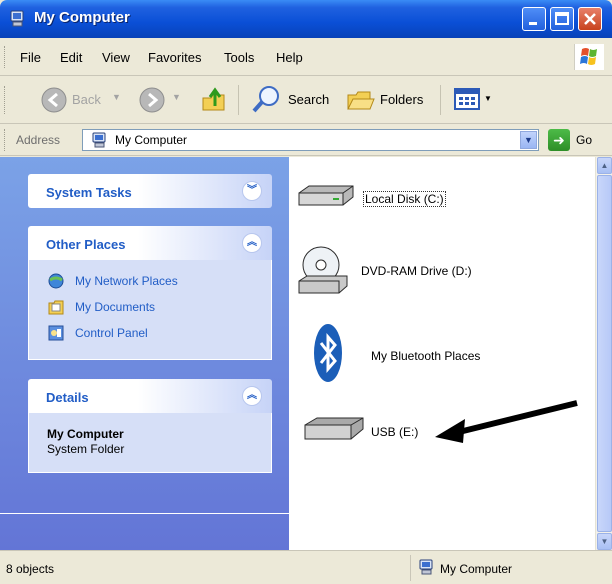 This screenshot has height=584, width=612. I want to click on other-places-title: Other Places, so click(86, 244).